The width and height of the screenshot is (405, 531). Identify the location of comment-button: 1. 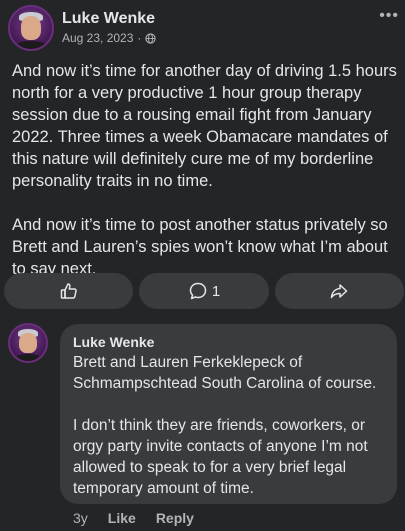
(204, 291).